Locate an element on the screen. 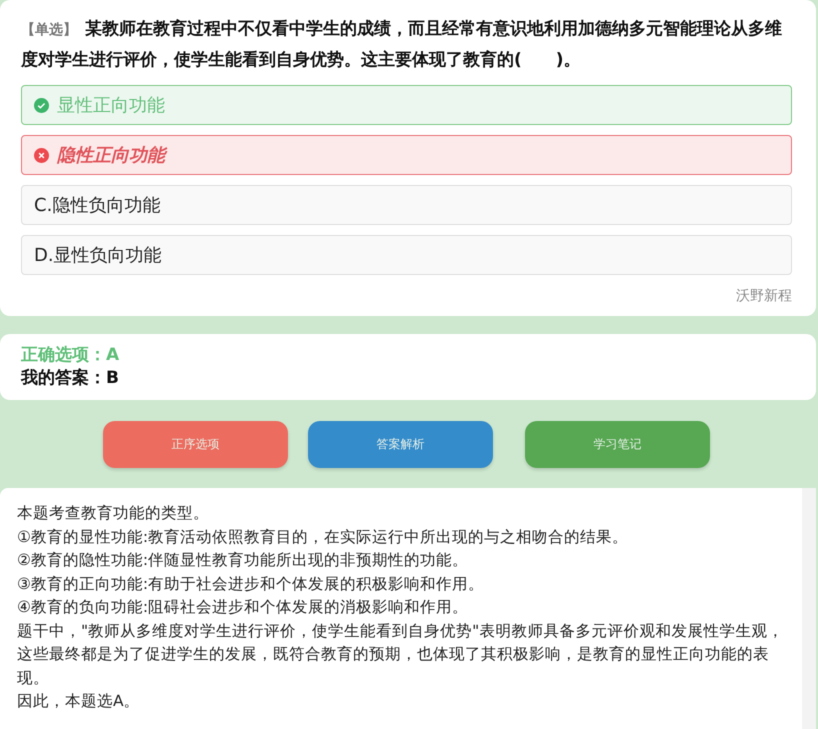 The height and width of the screenshot is (729, 818). answer-option: 隐性正向功能 is located at coordinates (406, 155).